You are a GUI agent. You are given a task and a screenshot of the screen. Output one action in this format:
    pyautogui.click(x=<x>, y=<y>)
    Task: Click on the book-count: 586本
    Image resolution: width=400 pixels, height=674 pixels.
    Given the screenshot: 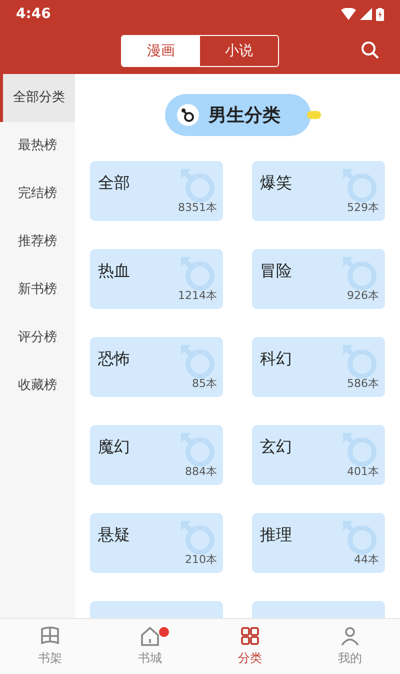 What is the action you would take?
    pyautogui.click(x=363, y=384)
    